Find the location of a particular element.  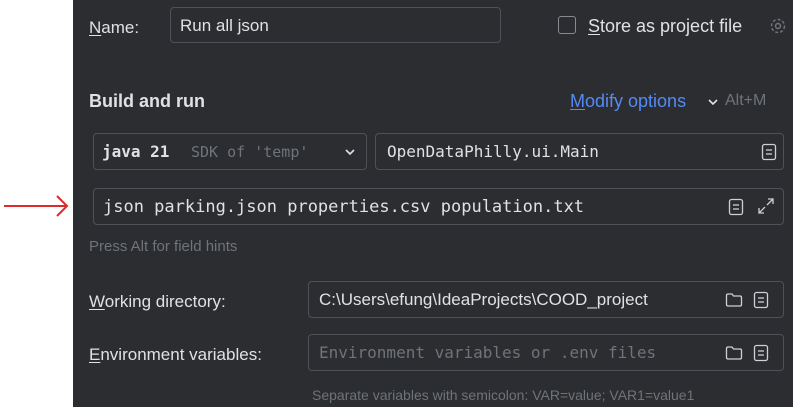

jdk-version: java 21 is located at coordinates (136, 151).